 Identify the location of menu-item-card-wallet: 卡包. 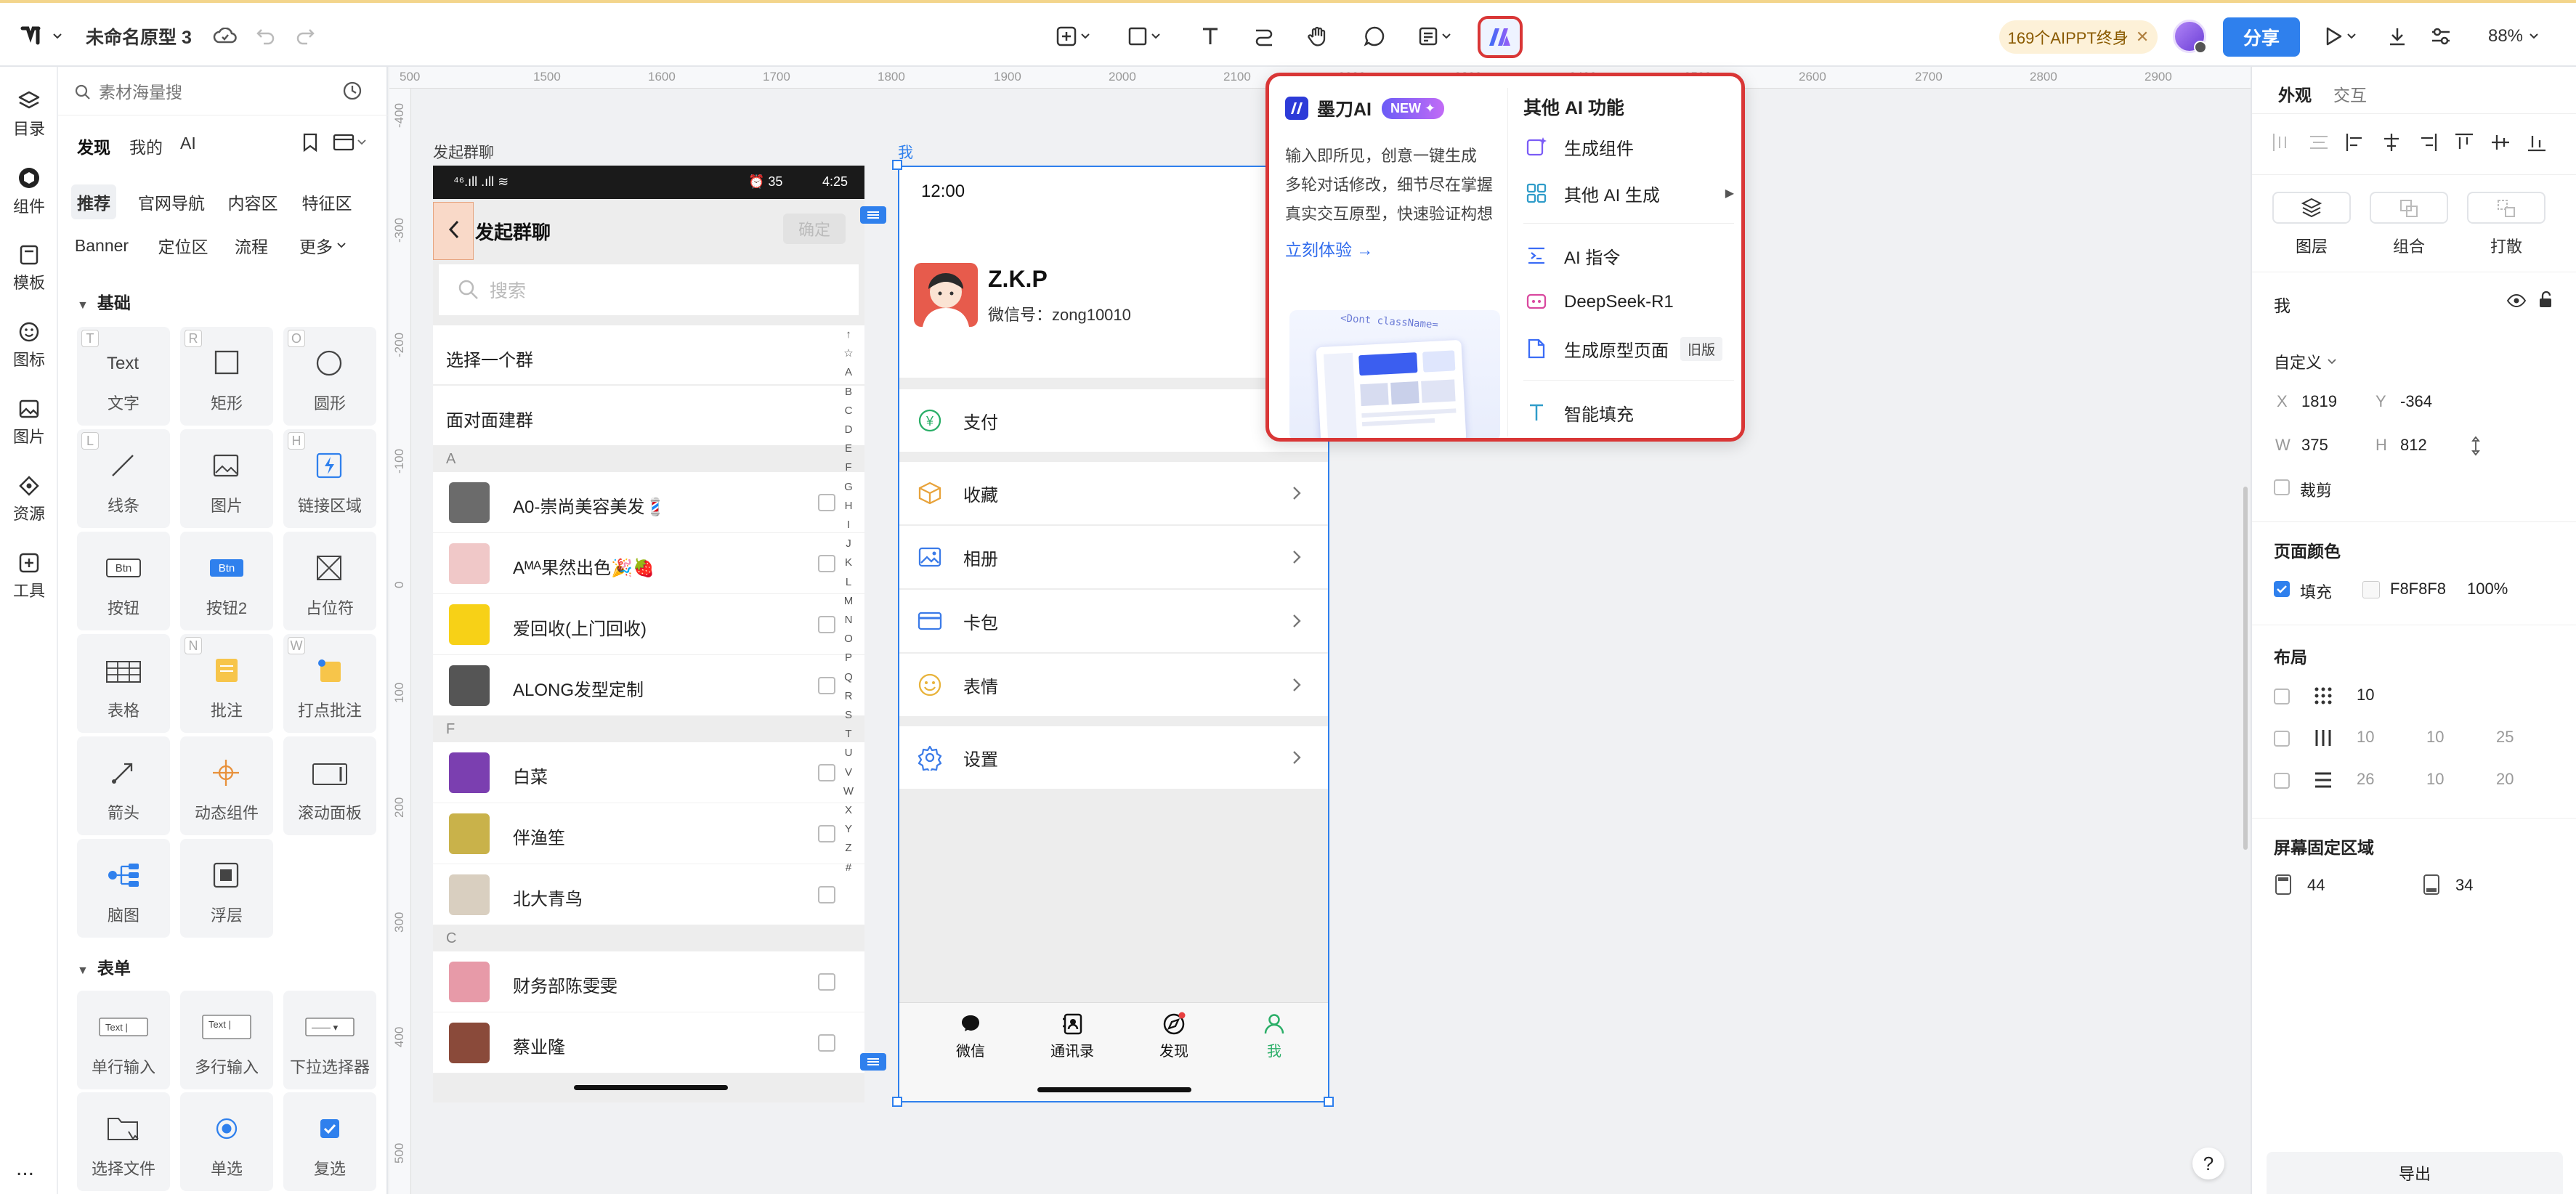
(1113, 621).